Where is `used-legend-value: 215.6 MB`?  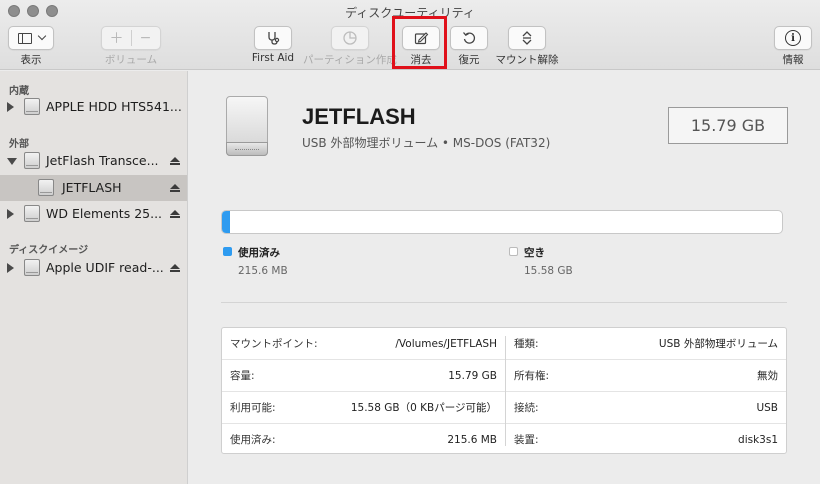
used-legend-value: 215.6 MB is located at coordinates (263, 271).